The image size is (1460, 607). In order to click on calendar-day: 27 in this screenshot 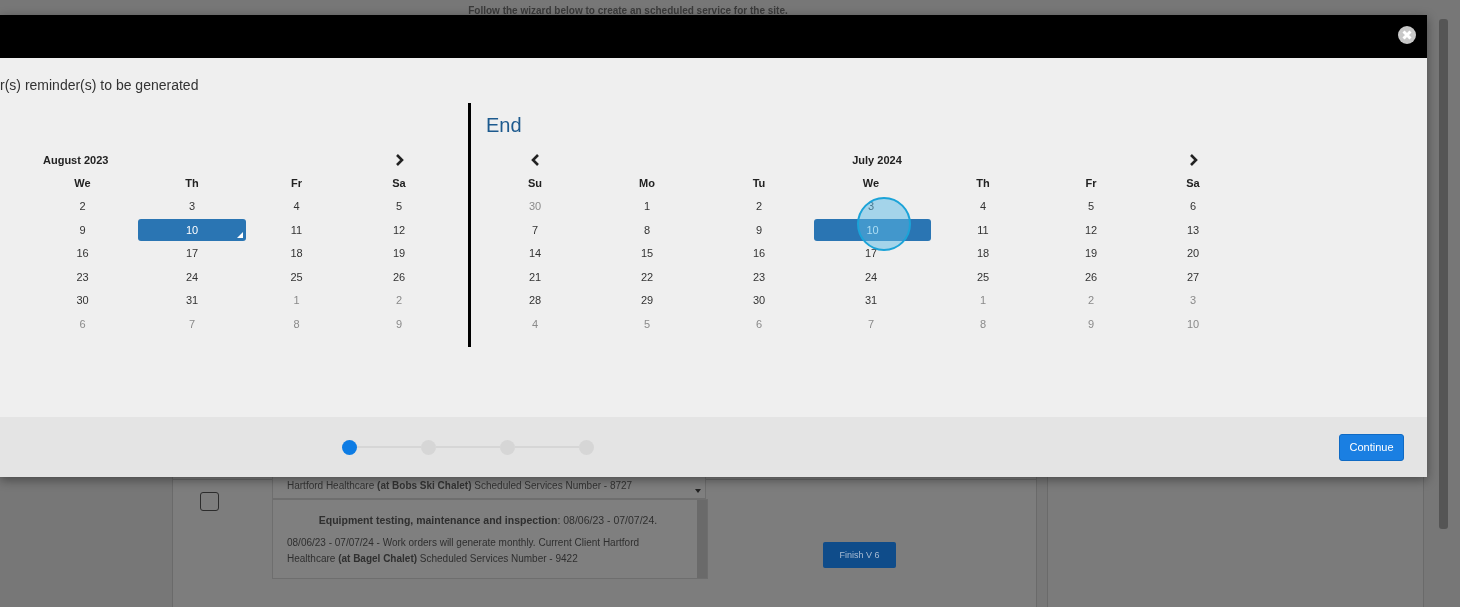, I will do `click(1193, 276)`.